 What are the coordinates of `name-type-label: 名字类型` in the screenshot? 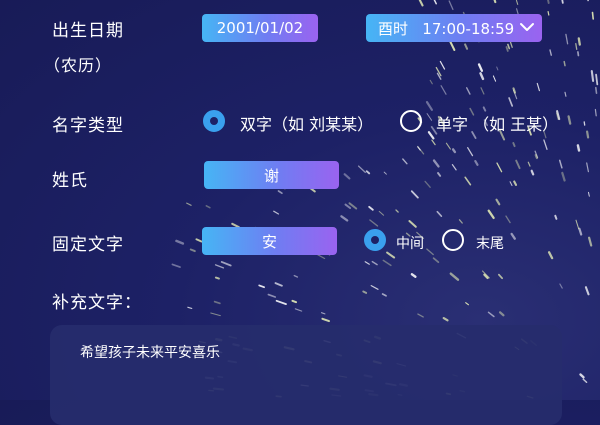 It's located at (88, 123).